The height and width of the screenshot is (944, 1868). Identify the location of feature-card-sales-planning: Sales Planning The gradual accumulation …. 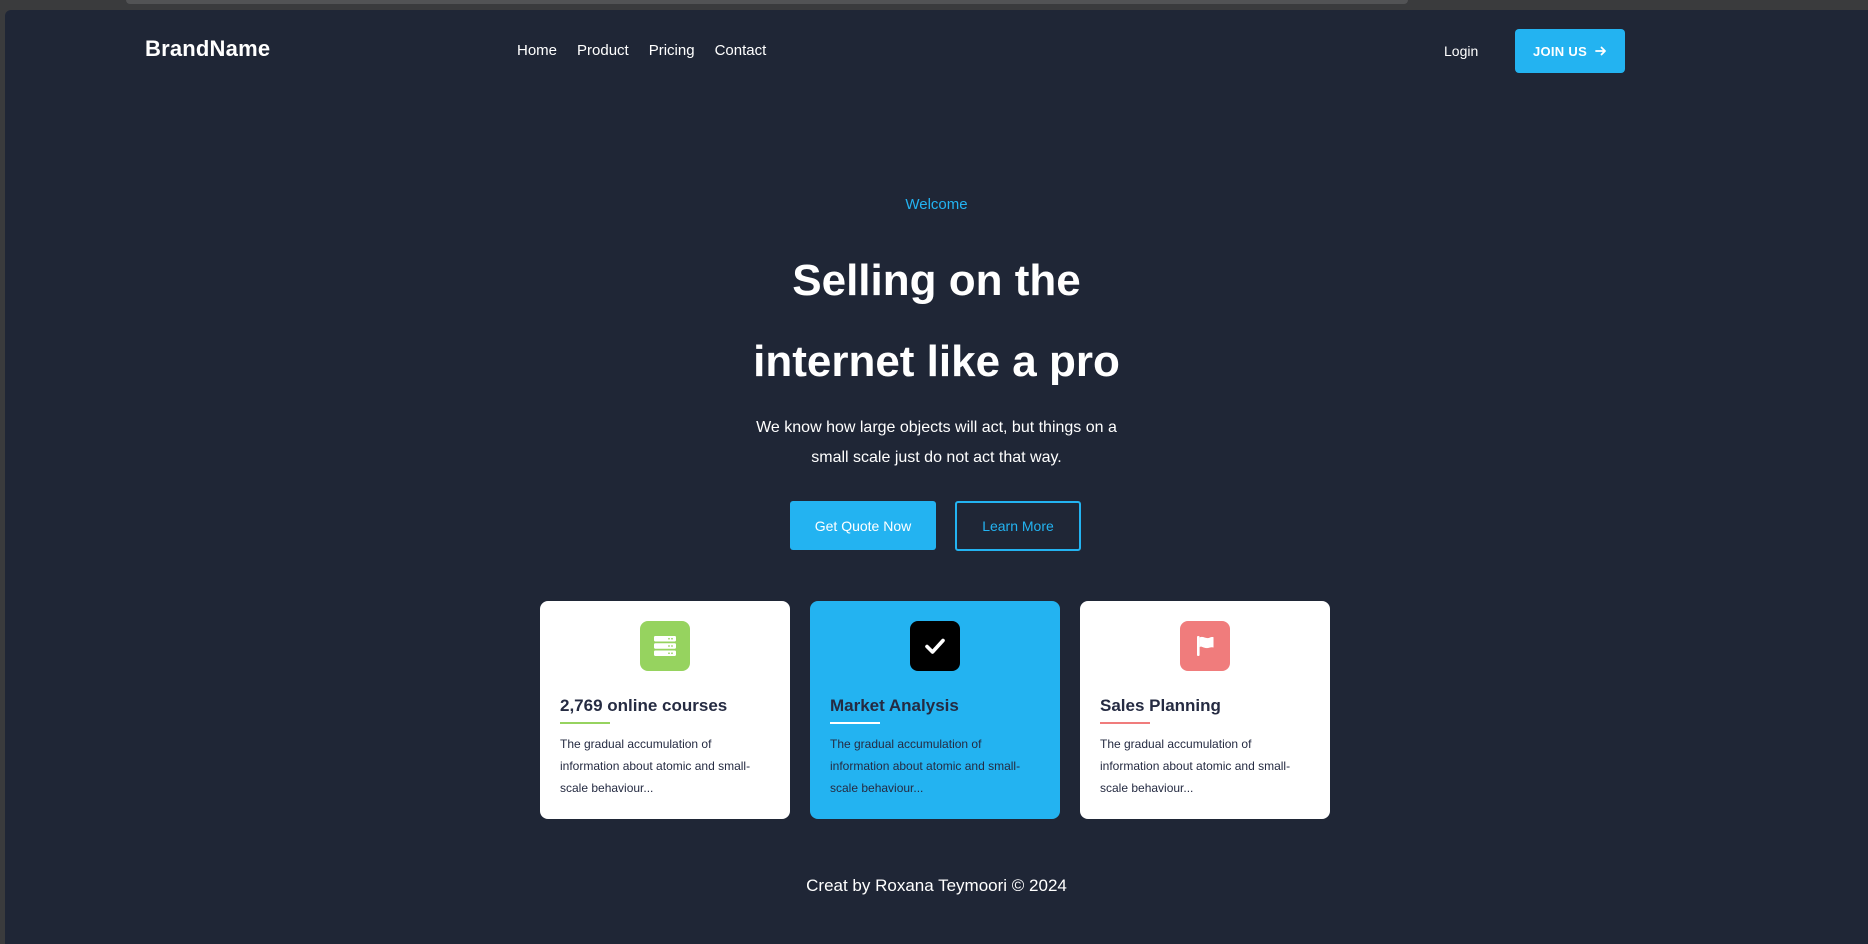
(1205, 710).